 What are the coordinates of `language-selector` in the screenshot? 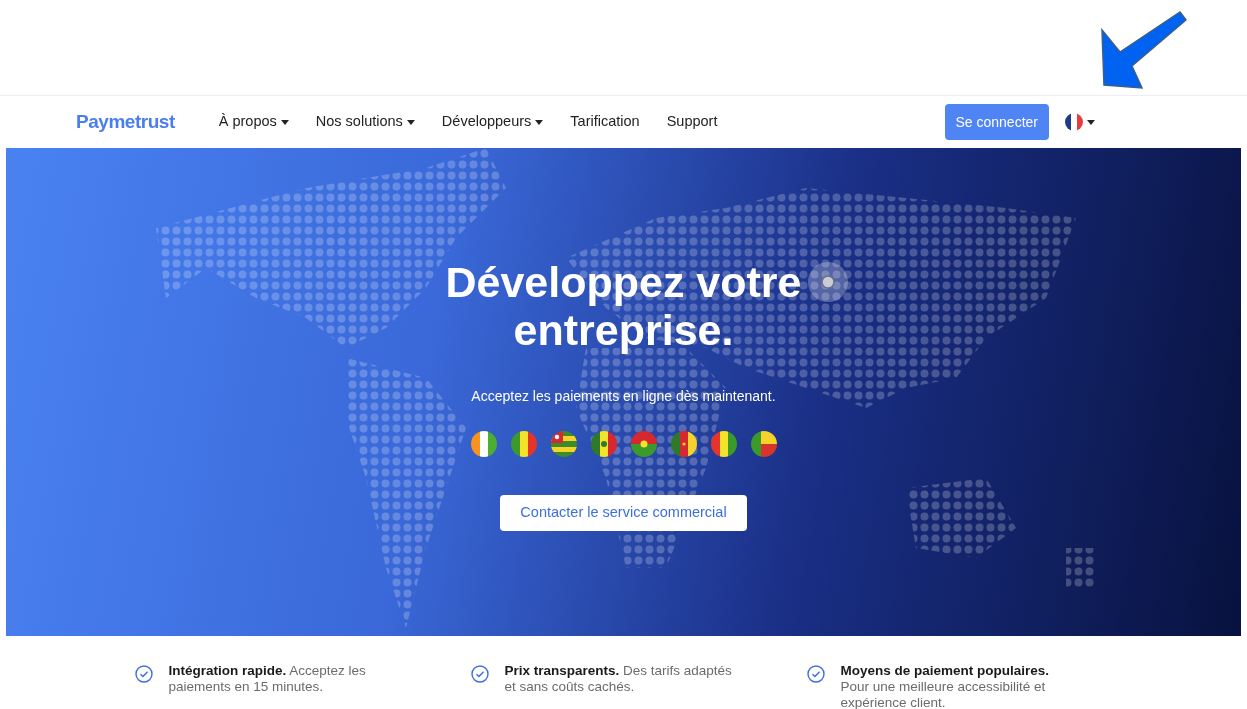 It's located at (1080, 122).